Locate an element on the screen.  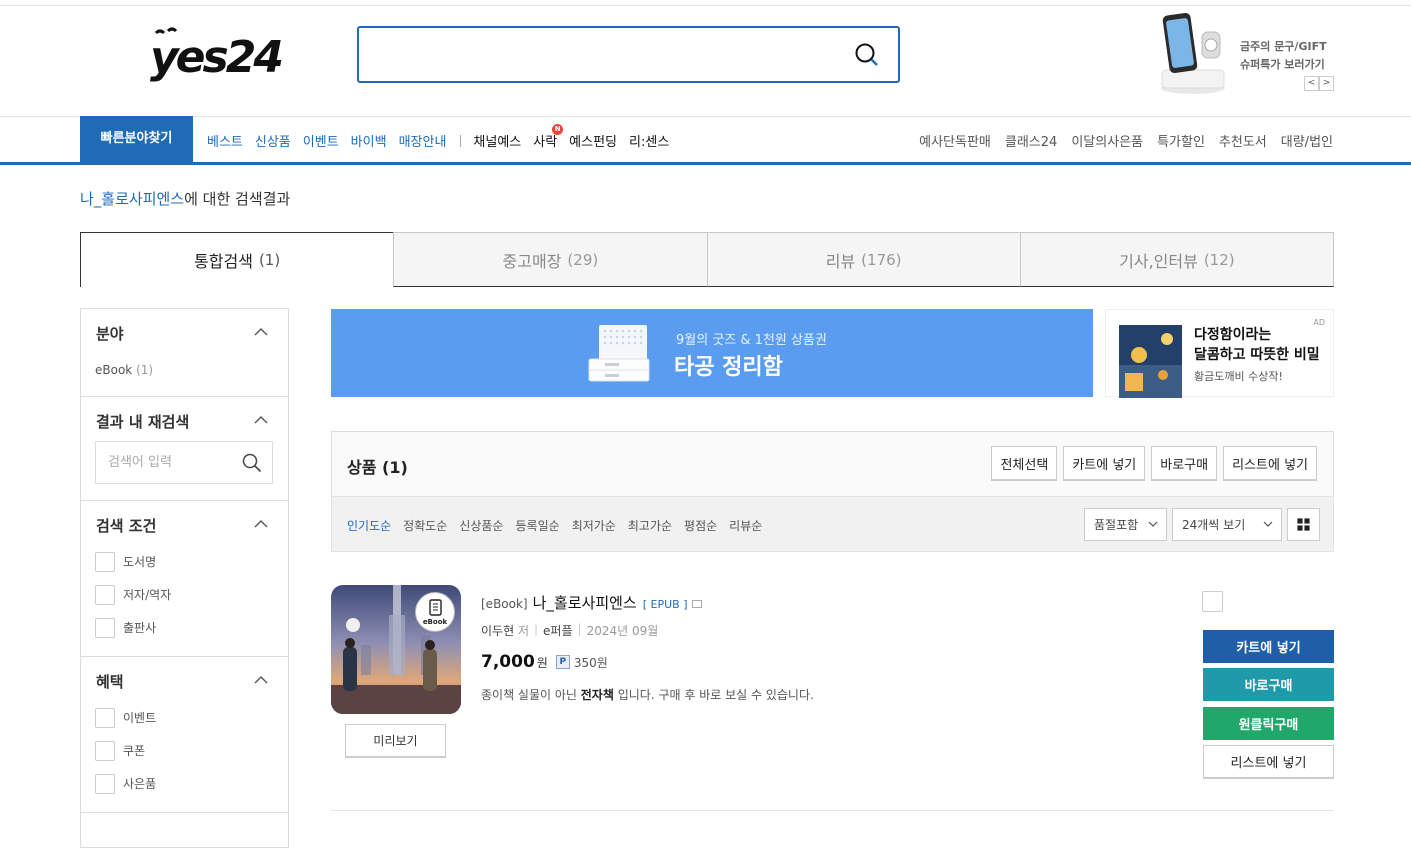
condition-author: 저자/역자 is located at coordinates (184, 594).